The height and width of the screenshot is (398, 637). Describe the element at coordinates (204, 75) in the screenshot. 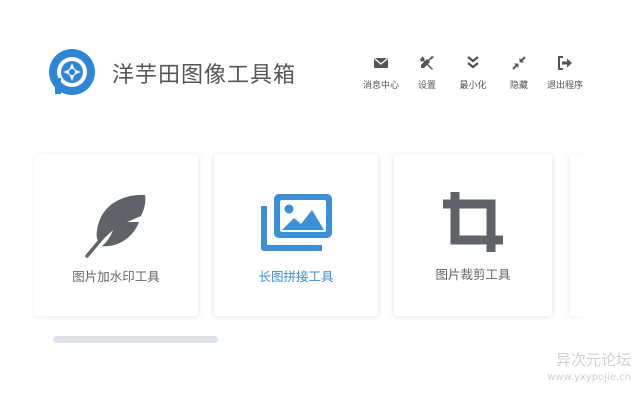

I see `app-title: 洋芋田图像工具箱` at that location.